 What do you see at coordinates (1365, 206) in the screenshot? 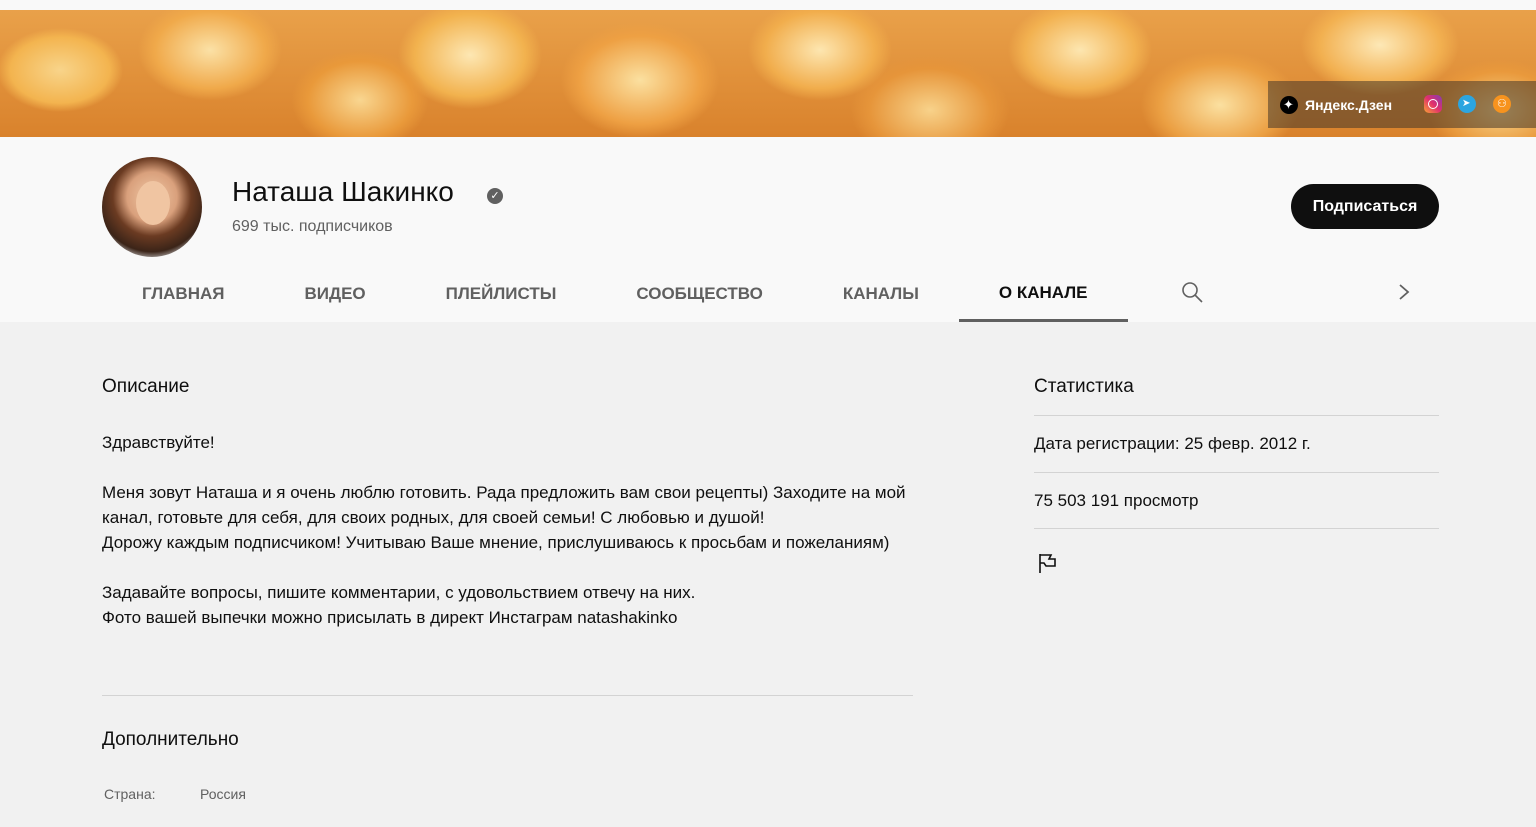
I see `subscribe-button: Подписаться` at bounding box center [1365, 206].